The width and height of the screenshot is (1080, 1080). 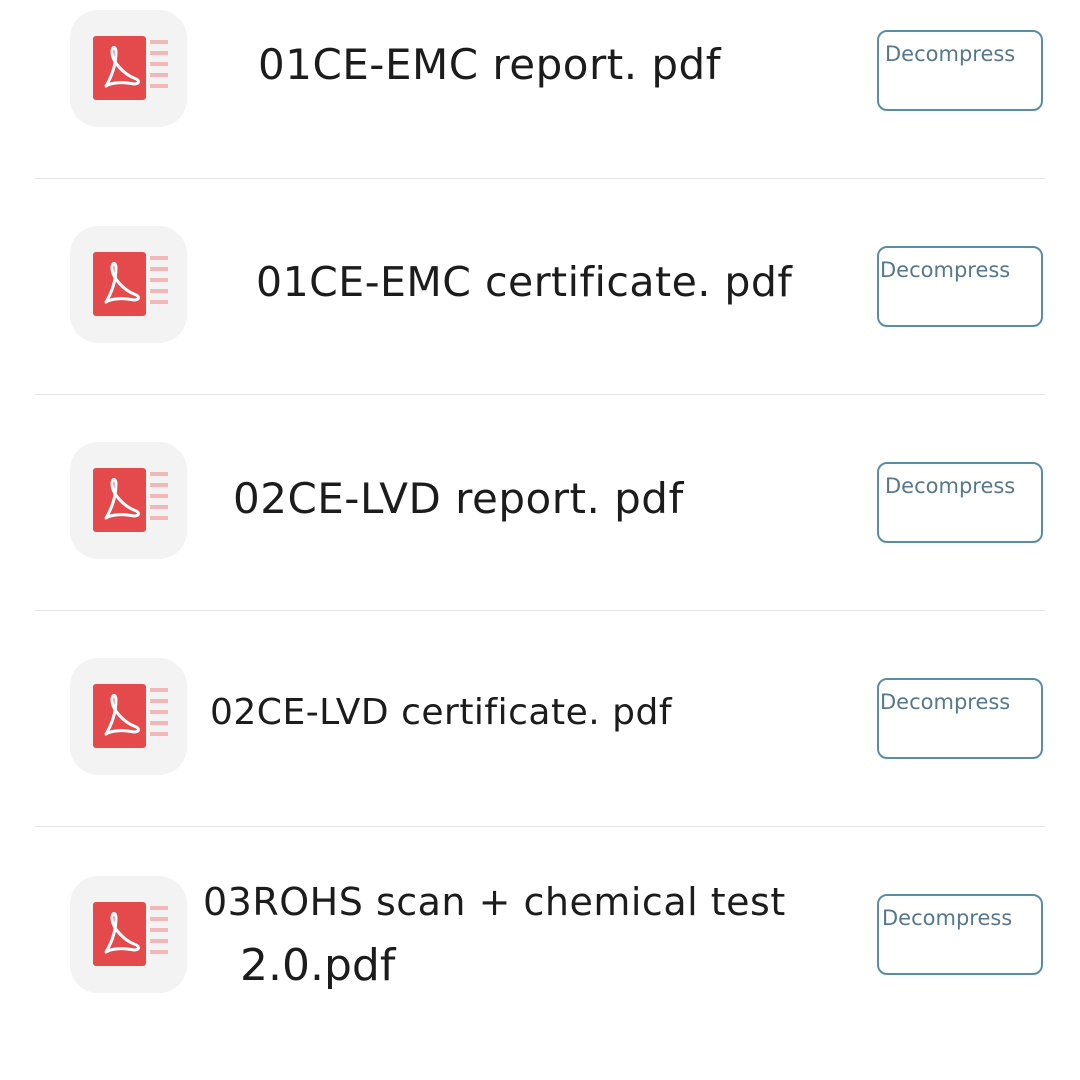 What do you see at coordinates (458, 498) in the screenshot?
I see `file-name: 02CE-LVD report. pdf` at bounding box center [458, 498].